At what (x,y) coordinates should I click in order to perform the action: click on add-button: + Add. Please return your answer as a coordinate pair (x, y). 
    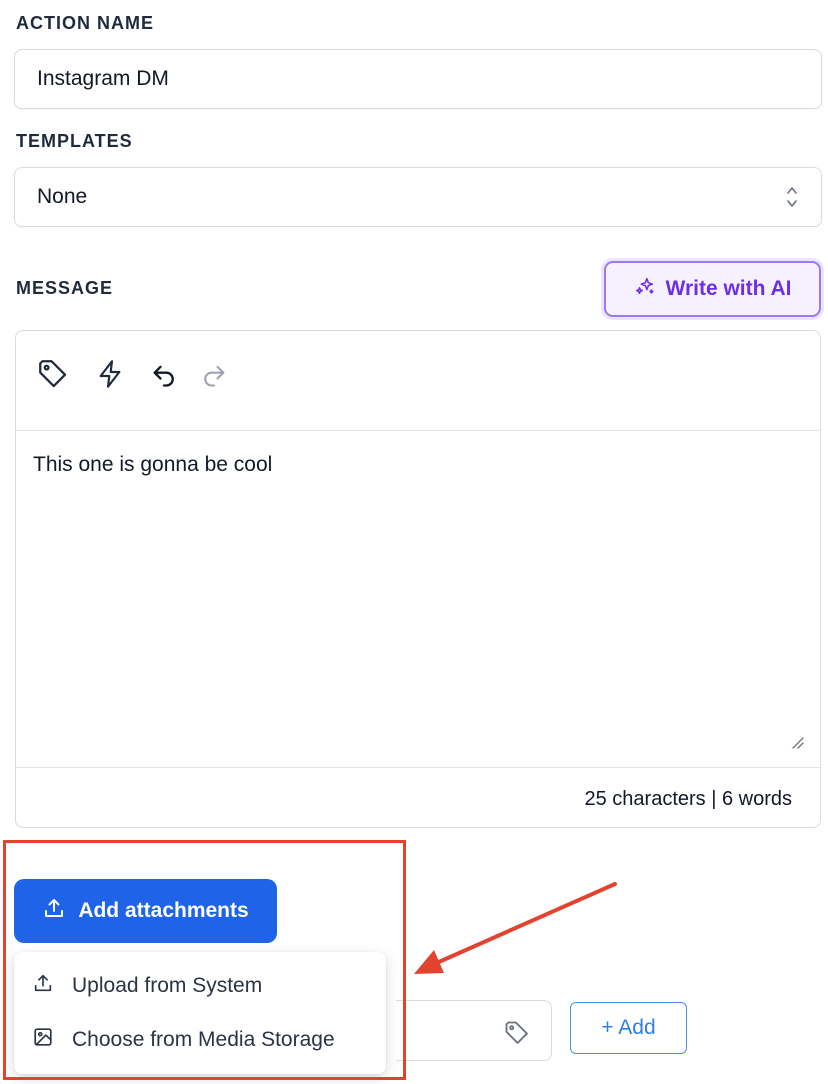
    Looking at the image, I should click on (628, 1028).